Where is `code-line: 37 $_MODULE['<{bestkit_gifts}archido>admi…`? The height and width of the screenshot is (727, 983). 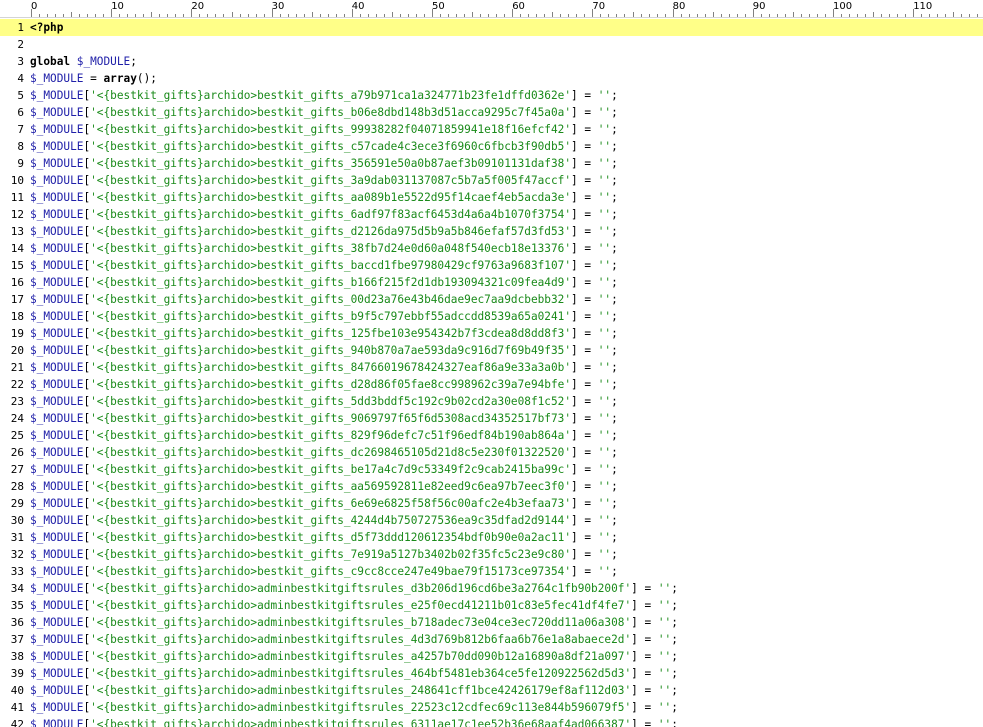
code-line: 37 $_MODULE['<{bestkit_gifts}archido>admi… is located at coordinates (491, 639).